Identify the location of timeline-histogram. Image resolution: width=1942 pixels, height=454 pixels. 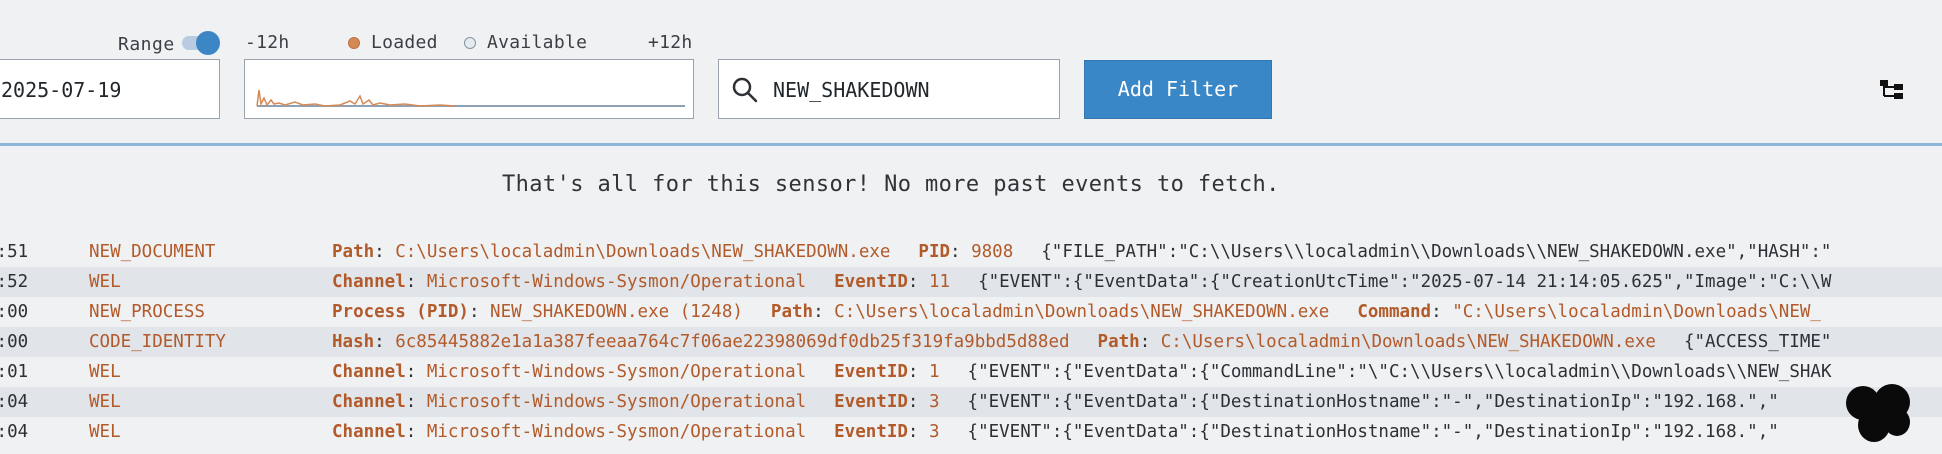
(469, 89).